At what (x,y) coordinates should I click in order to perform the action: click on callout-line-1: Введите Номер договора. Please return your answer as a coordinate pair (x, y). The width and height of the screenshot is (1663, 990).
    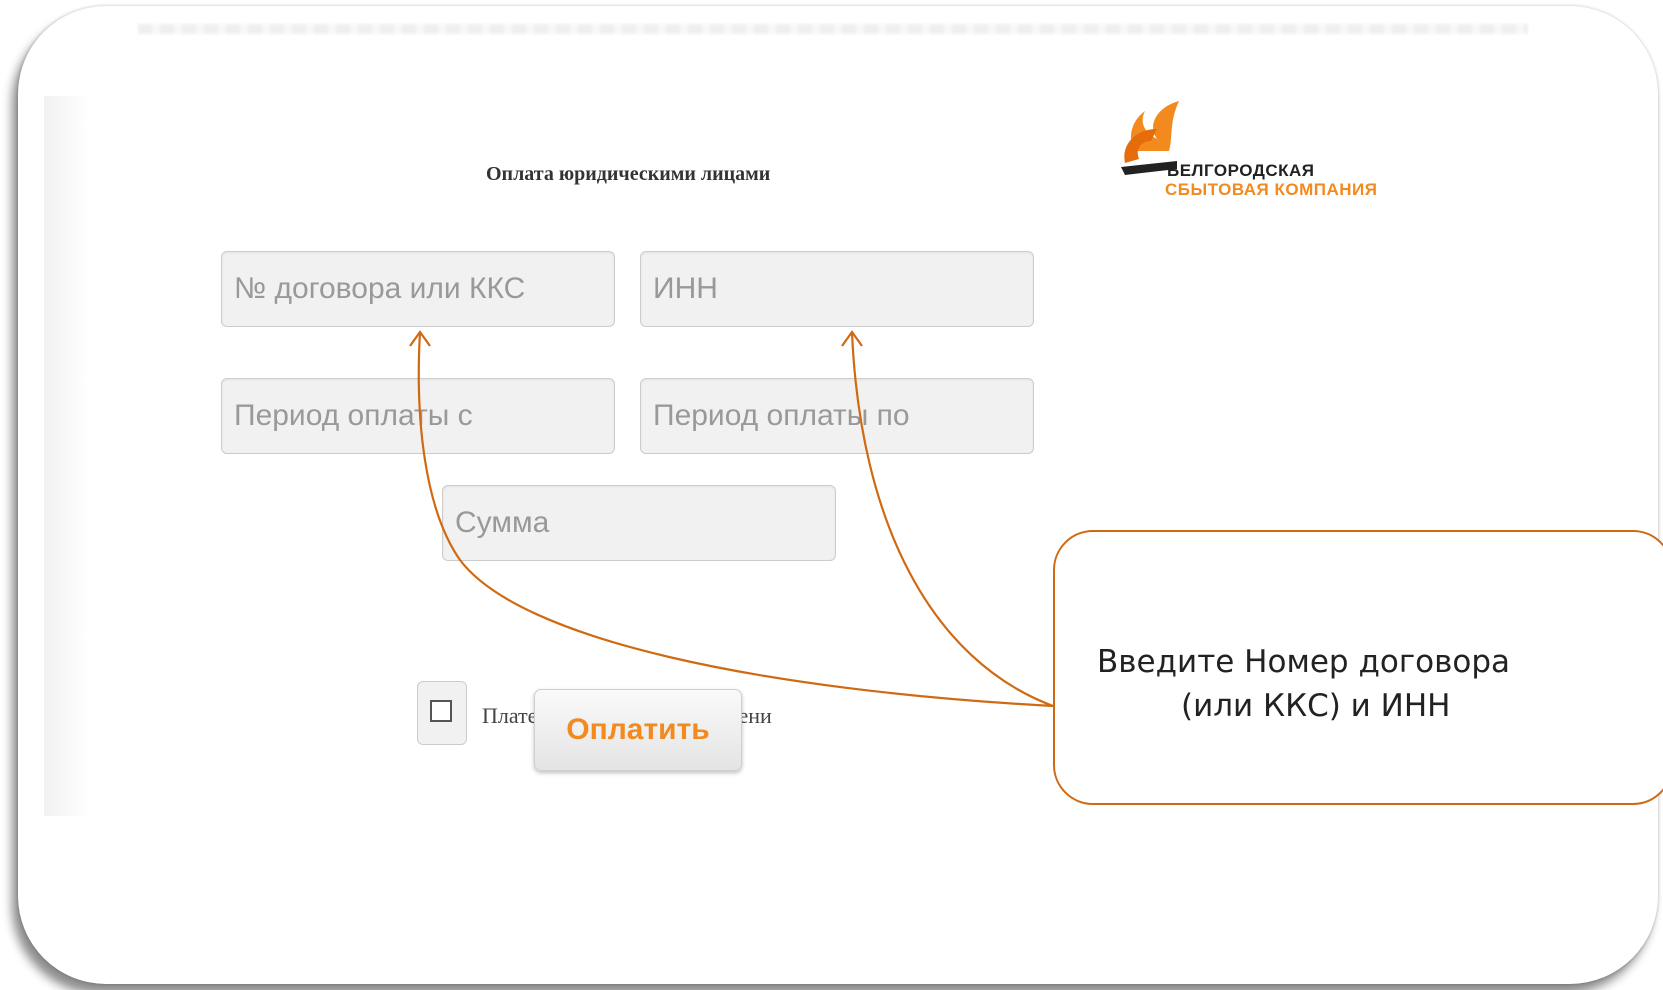
    Looking at the image, I should click on (1304, 662).